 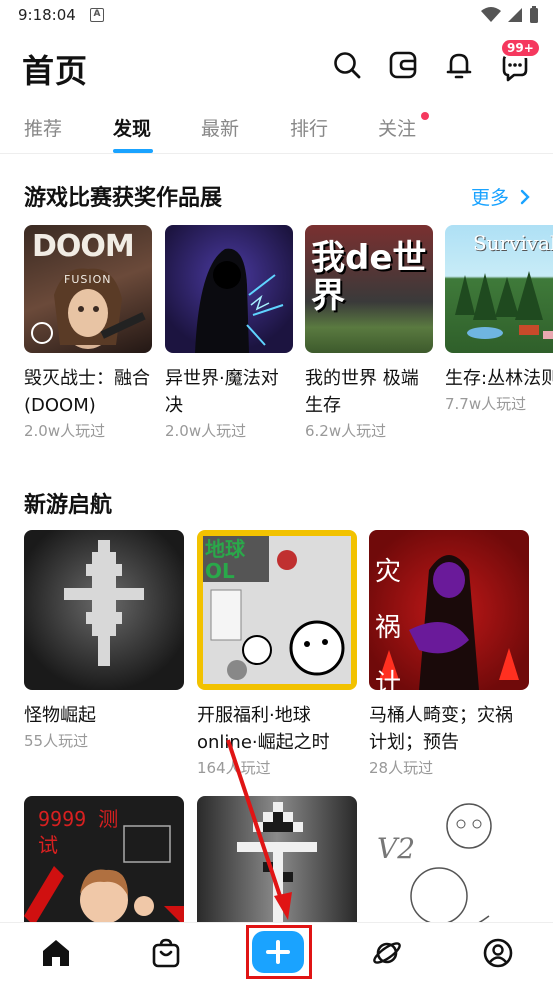 I want to click on game-title: 马桶人畸变；灾祸计划；预告, so click(x=441, y=729).